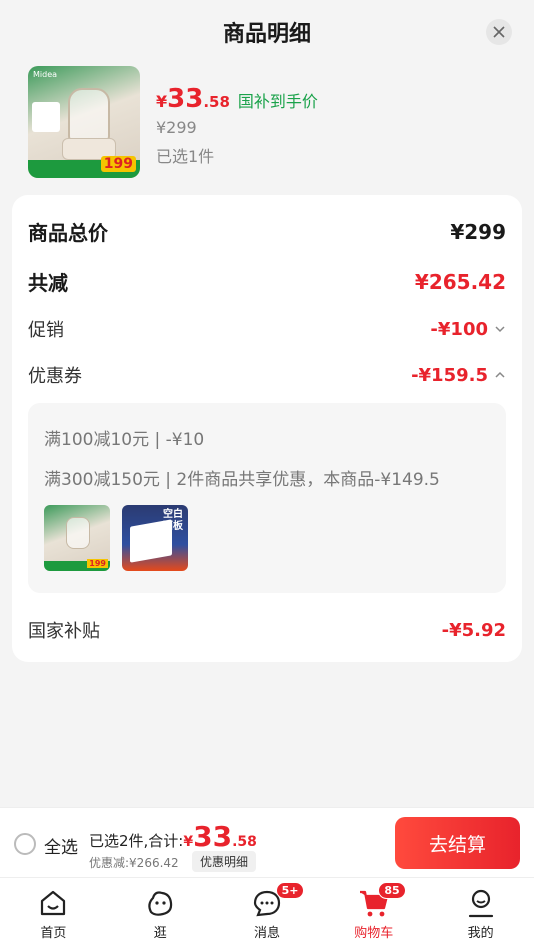 This screenshot has height=947, width=534. I want to click on tab-browse: 逛, so click(160, 912).